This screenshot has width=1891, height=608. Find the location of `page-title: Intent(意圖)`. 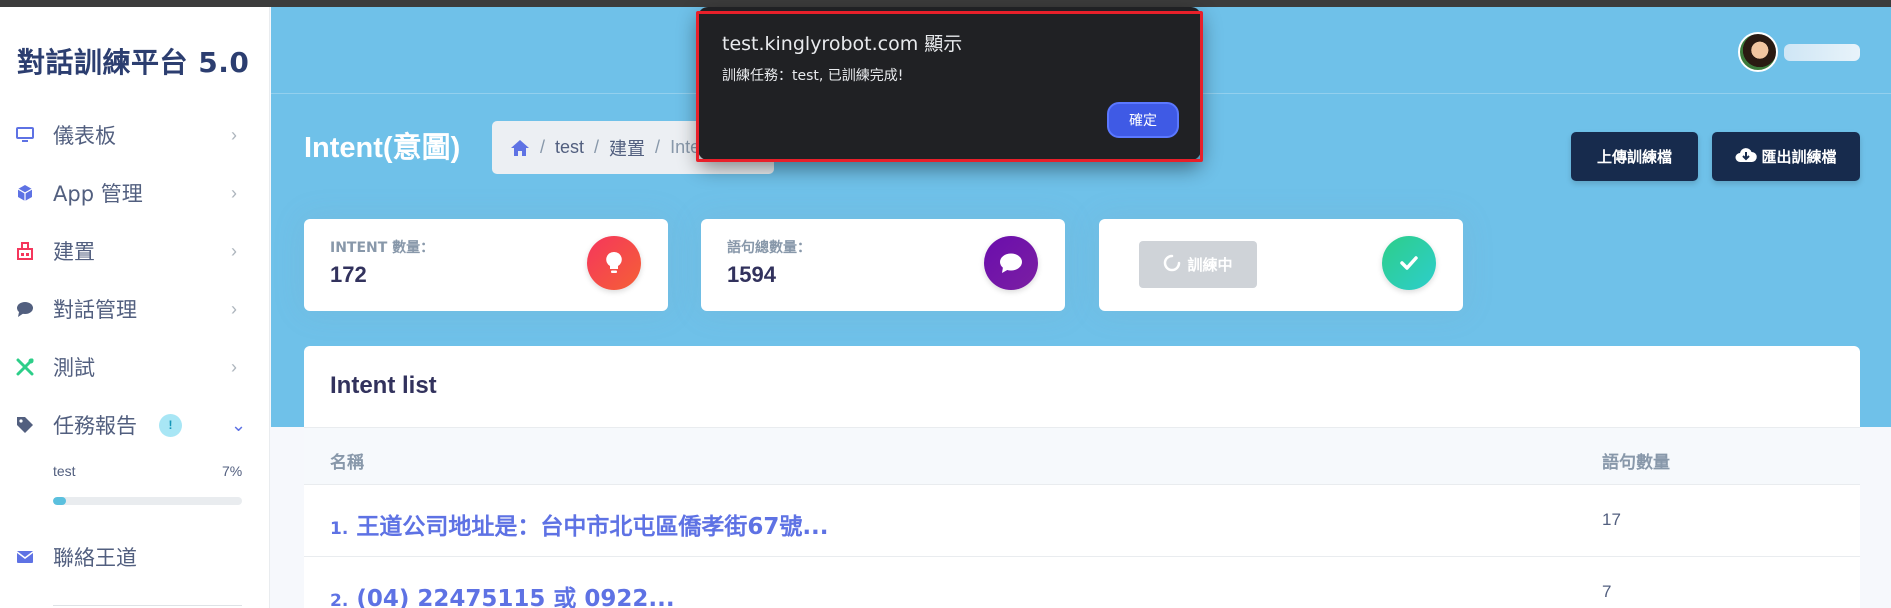

page-title: Intent(意圖) is located at coordinates (382, 148).